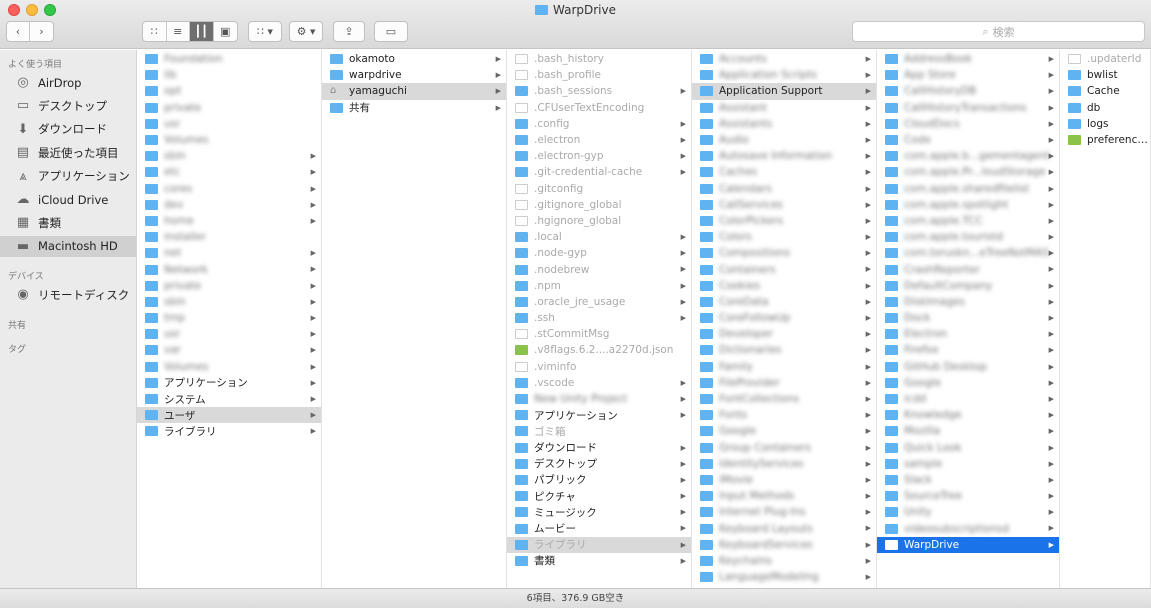 The image size is (1151, 608). What do you see at coordinates (784, 367) in the screenshot?
I see `column-row: Family ▶` at bounding box center [784, 367].